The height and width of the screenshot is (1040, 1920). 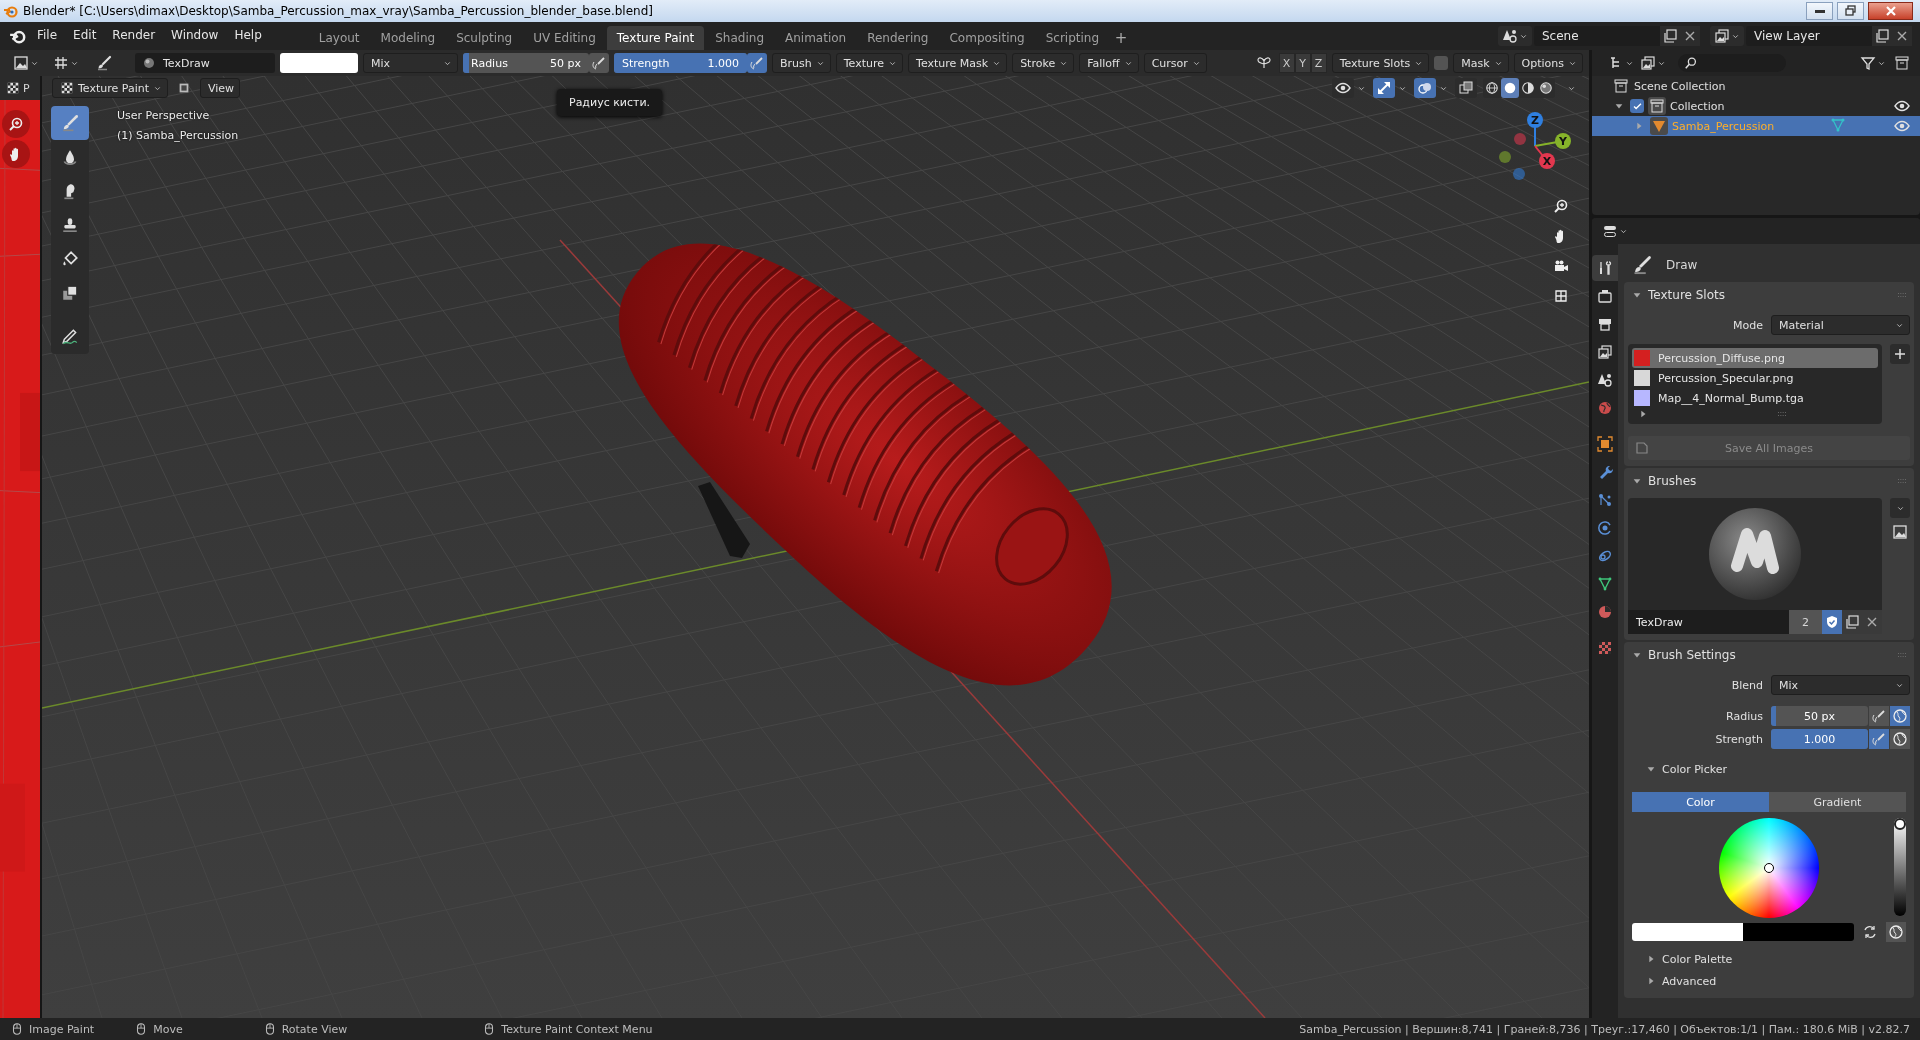 What do you see at coordinates (655, 38) in the screenshot?
I see `workspace-tab: Texture Paint` at bounding box center [655, 38].